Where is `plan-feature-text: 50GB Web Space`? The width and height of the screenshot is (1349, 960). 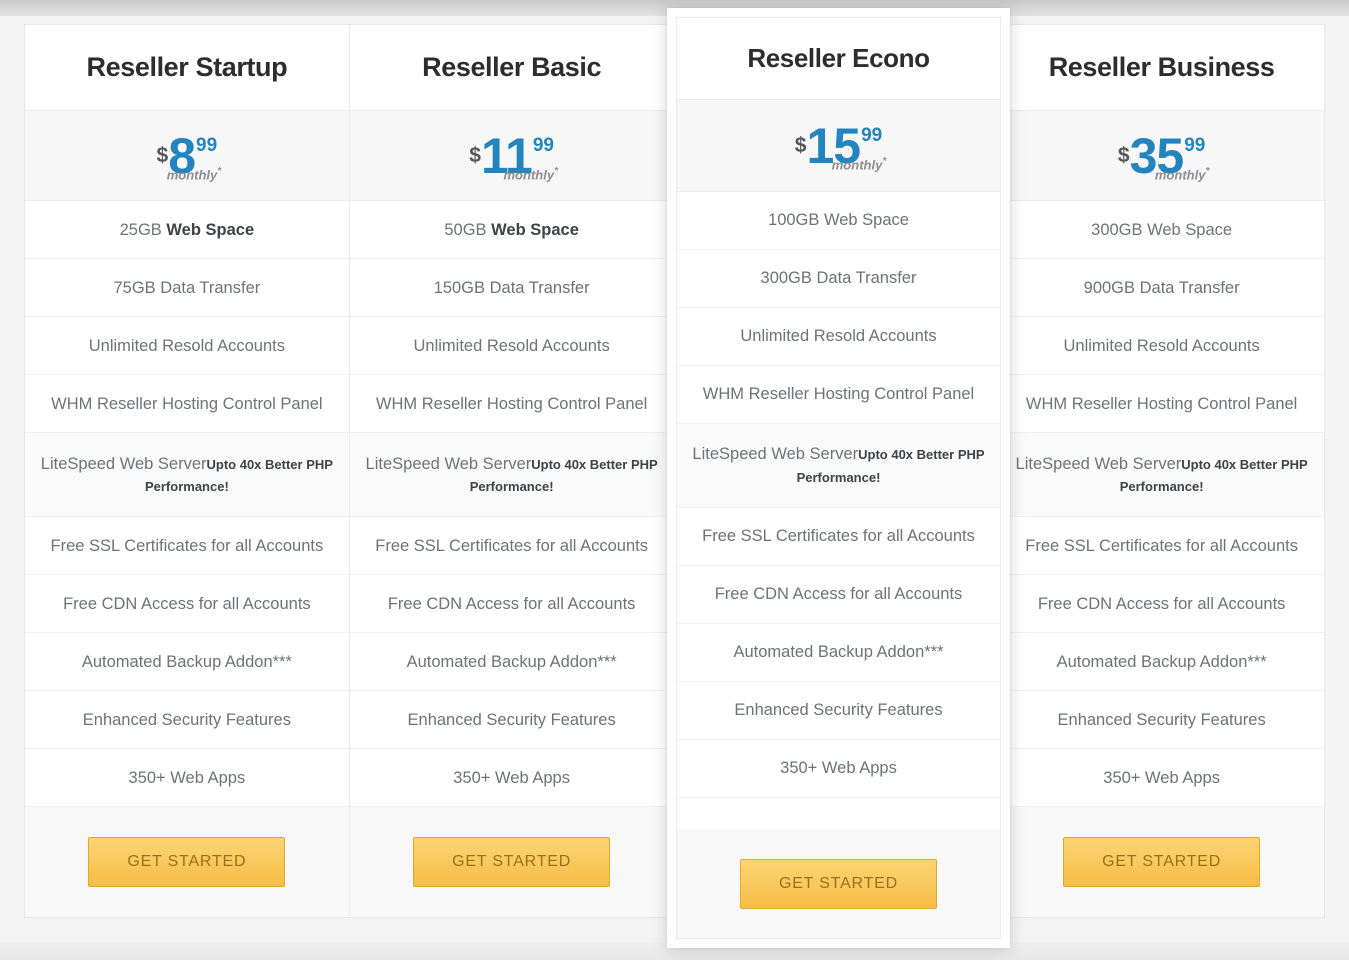
plan-feature-text: 50GB Web Space is located at coordinates (511, 230).